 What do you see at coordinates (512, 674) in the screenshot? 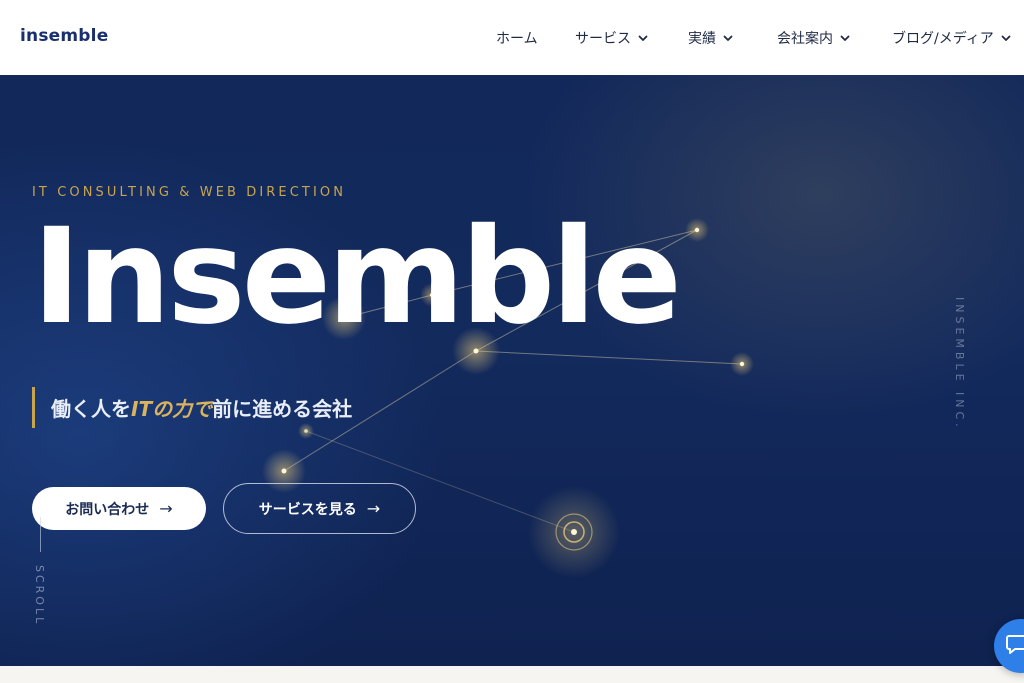
I see `next-section-edge` at bounding box center [512, 674].